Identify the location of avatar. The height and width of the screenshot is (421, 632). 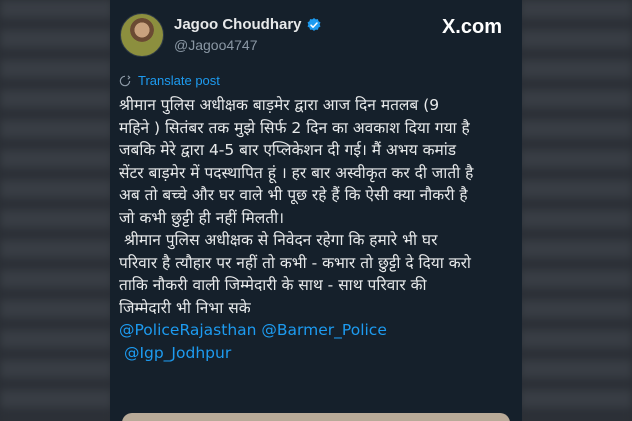
(142, 35).